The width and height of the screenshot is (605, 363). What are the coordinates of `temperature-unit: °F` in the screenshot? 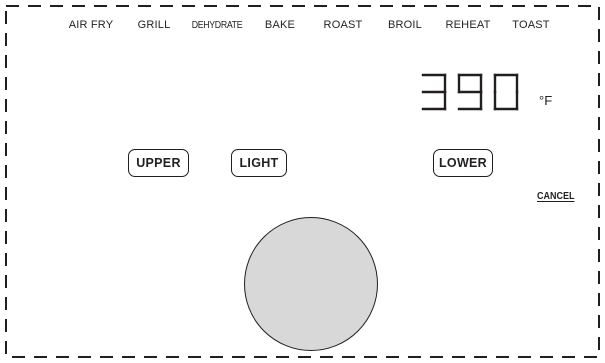 It's located at (546, 100).